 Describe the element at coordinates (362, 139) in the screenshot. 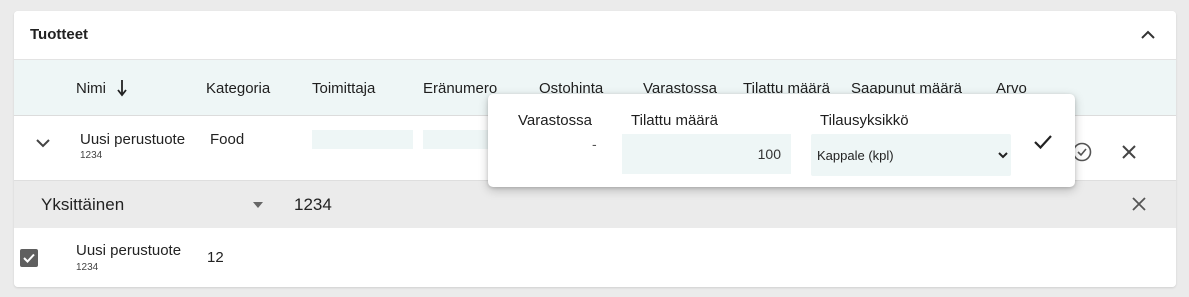

I see `supplier-field` at that location.